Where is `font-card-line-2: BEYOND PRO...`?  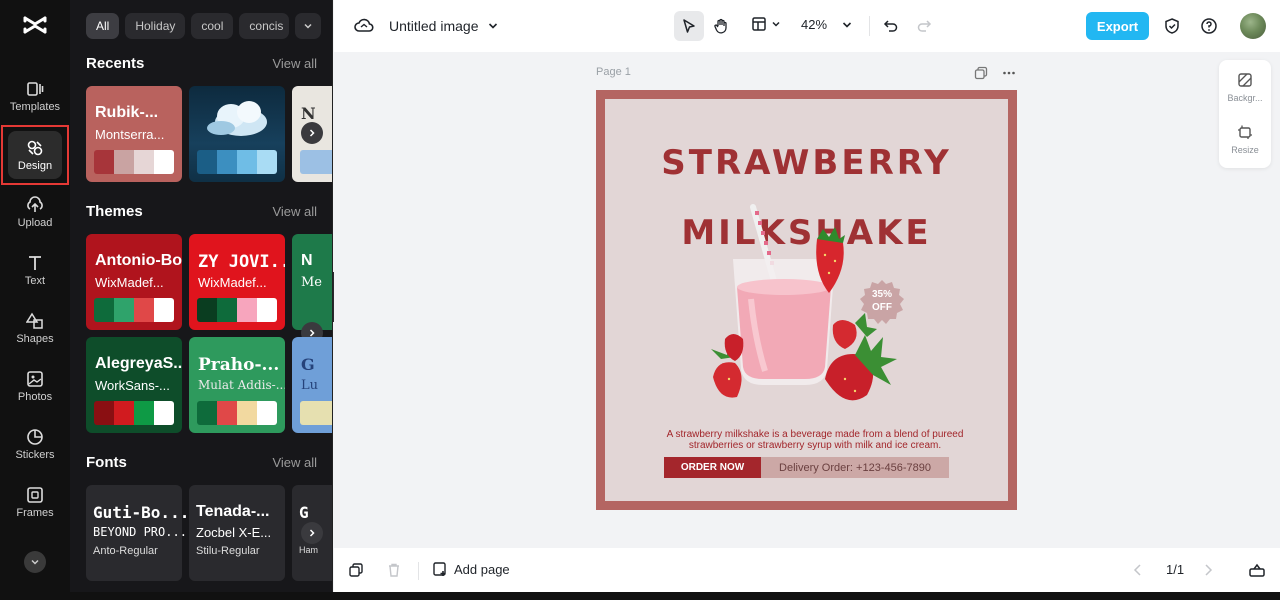 font-card-line-2: BEYOND PRO... is located at coordinates (140, 532).